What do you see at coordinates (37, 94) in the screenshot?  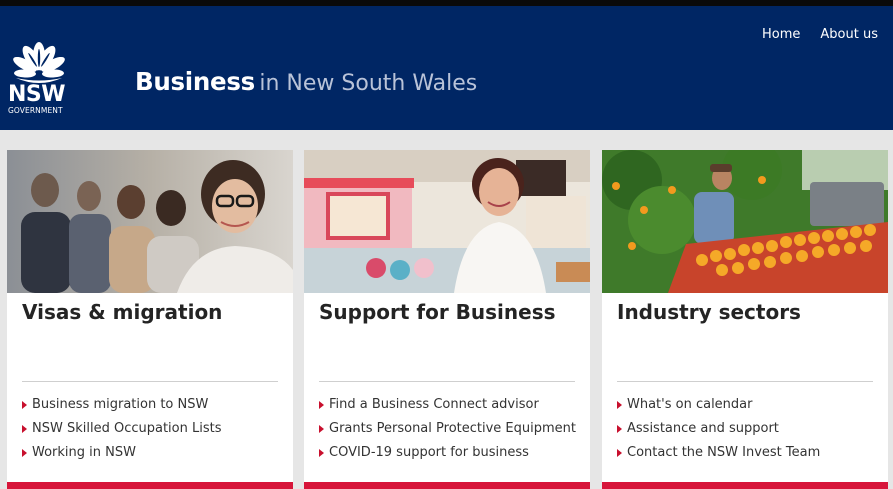 I see `logo-wordmark: NSW` at bounding box center [37, 94].